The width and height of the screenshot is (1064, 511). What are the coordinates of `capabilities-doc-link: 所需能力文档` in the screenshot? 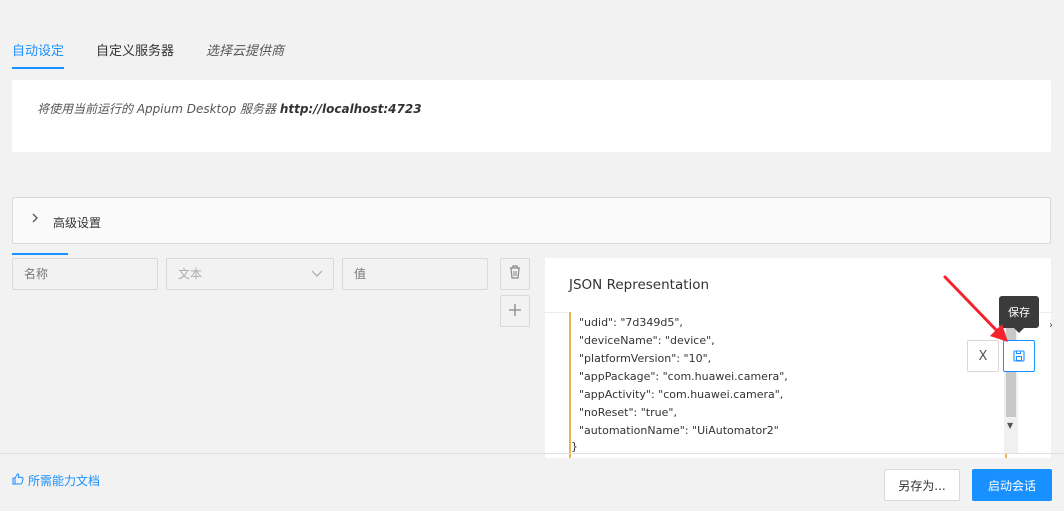 It's located at (56, 480).